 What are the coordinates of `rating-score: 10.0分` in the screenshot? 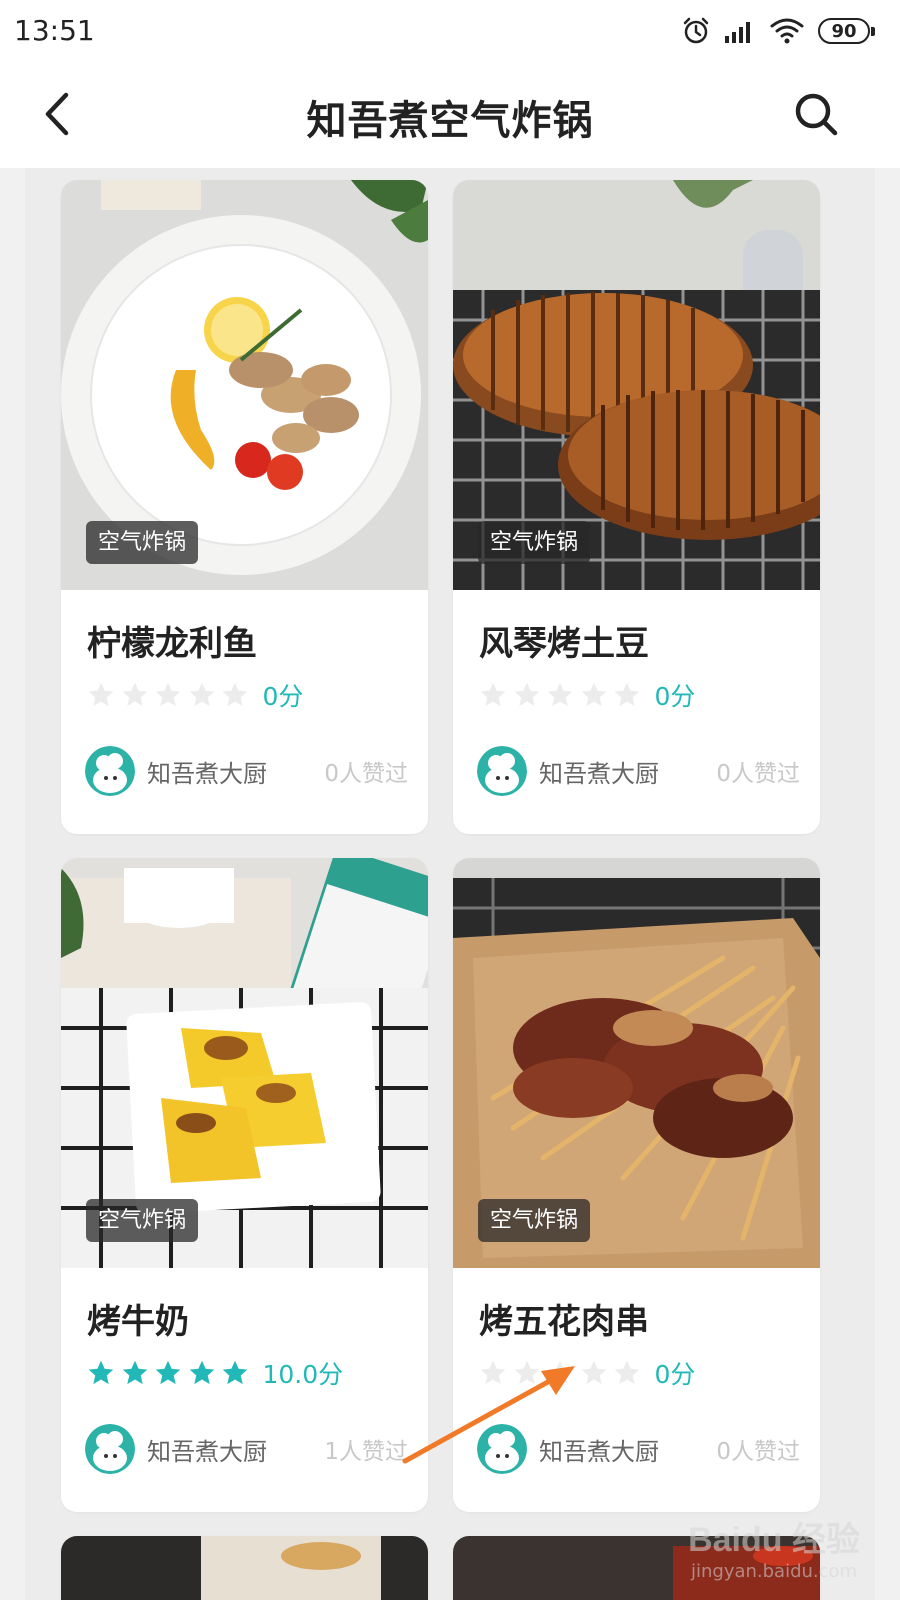 It's located at (303, 1374).